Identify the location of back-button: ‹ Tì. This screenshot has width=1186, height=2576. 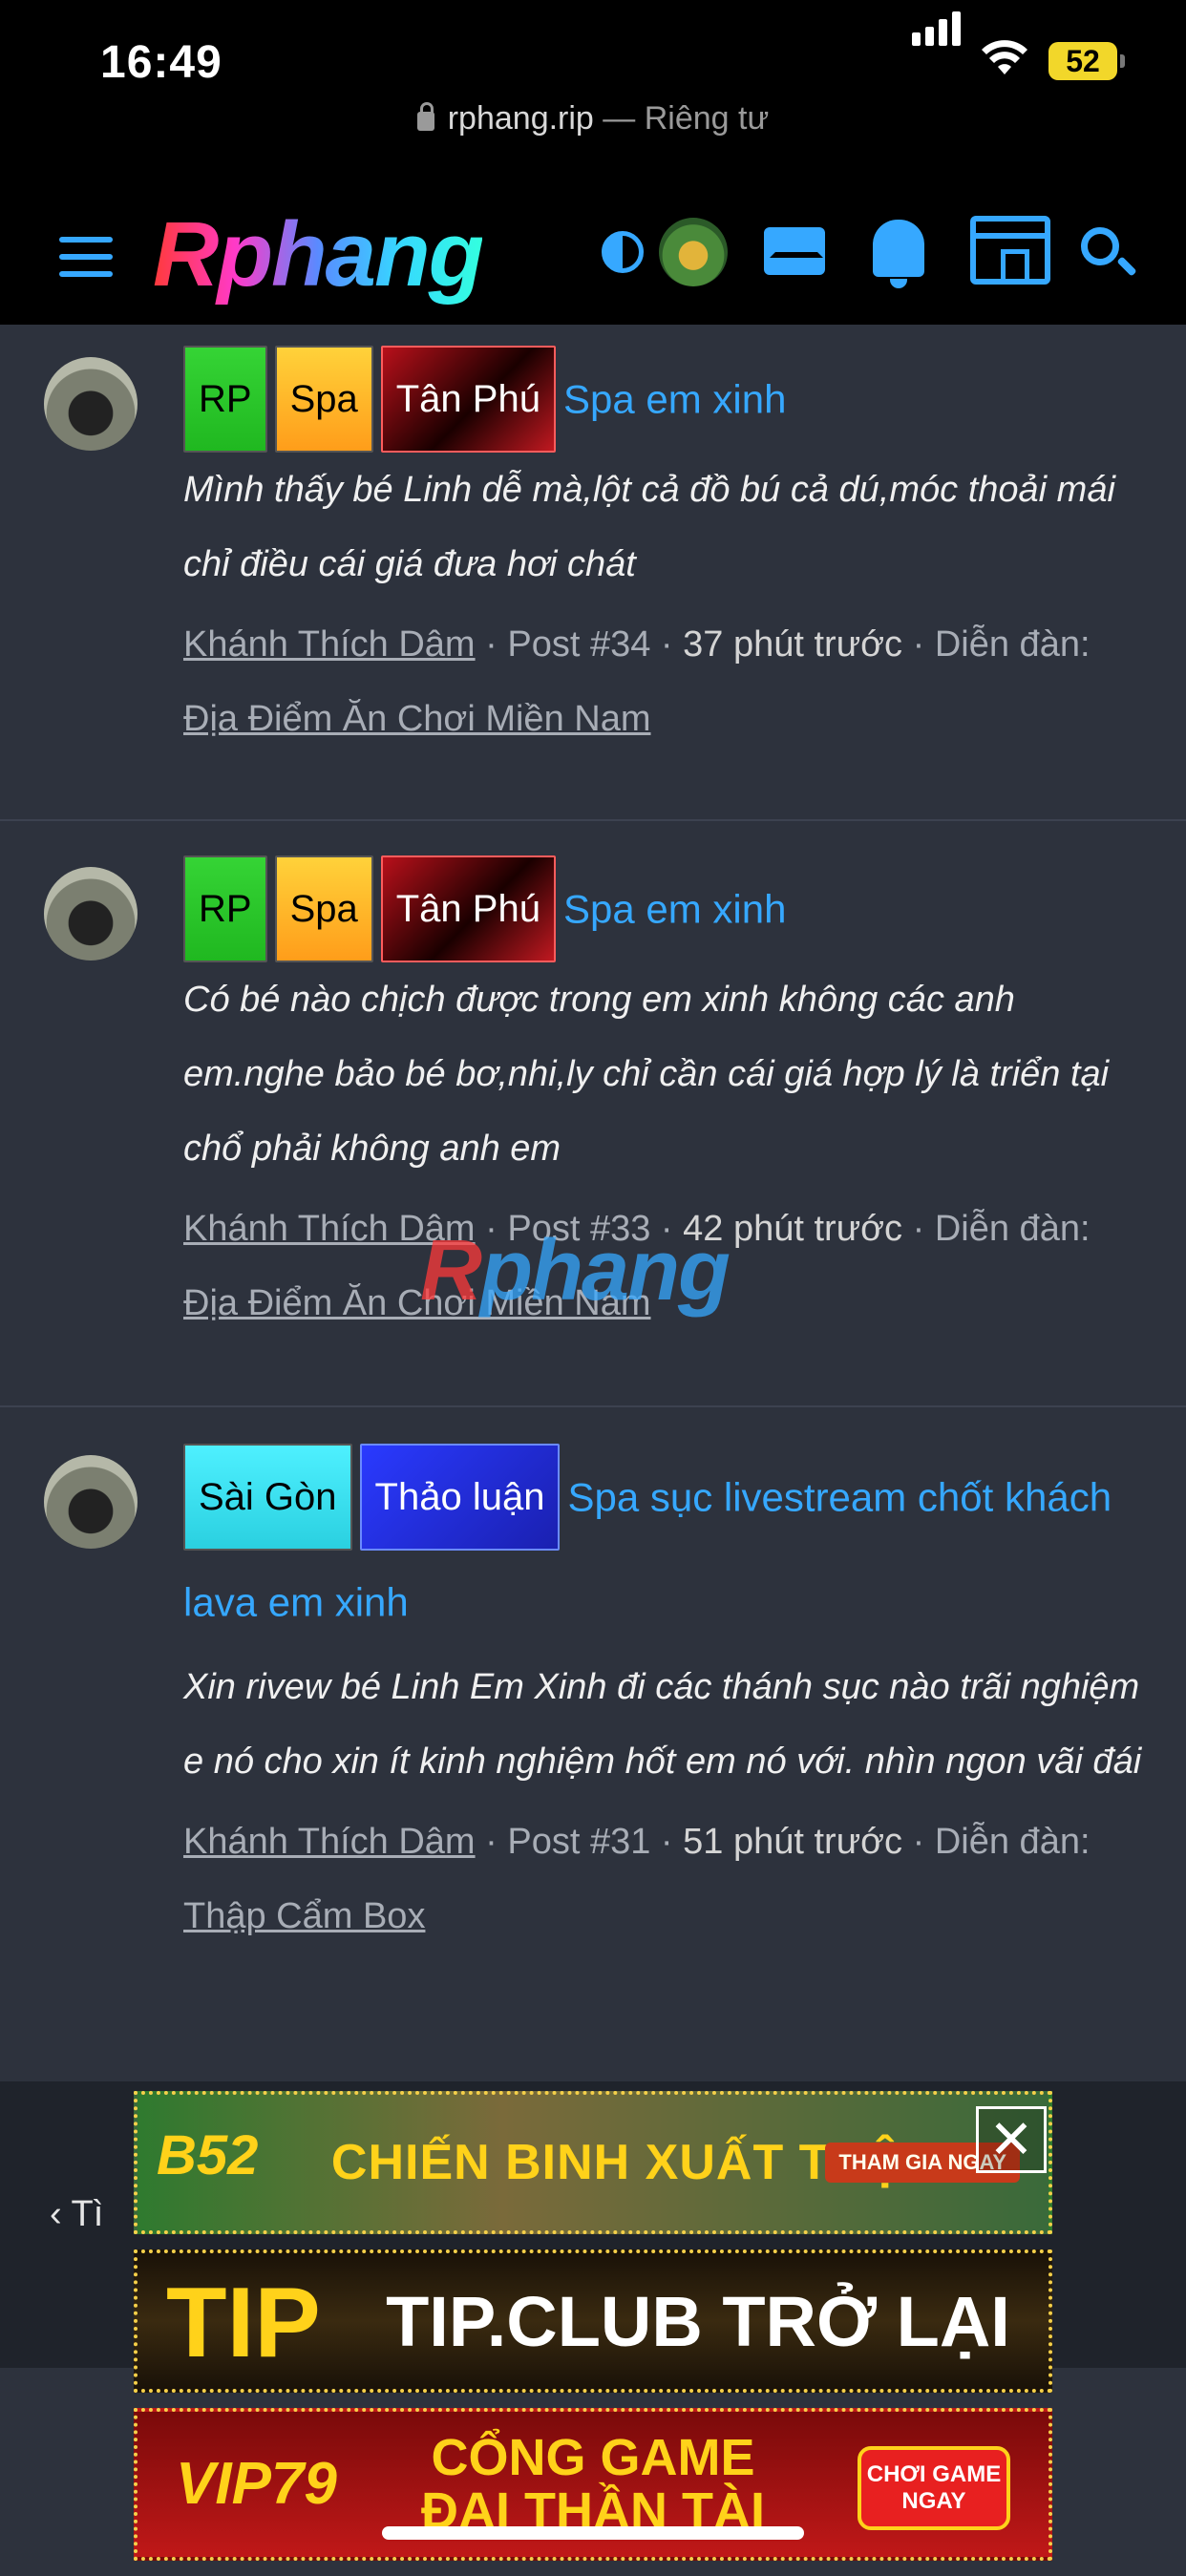
(76, 2214).